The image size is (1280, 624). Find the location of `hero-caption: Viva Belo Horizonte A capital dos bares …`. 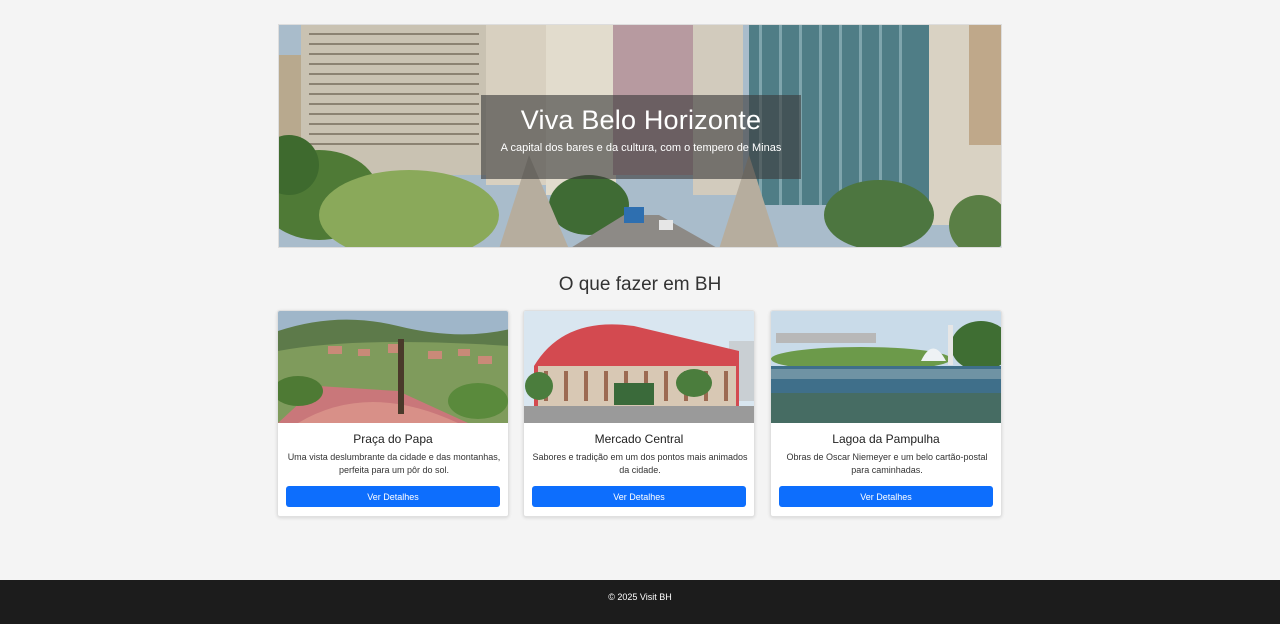

hero-caption: Viva Belo Horizonte A capital dos bares … is located at coordinates (641, 137).